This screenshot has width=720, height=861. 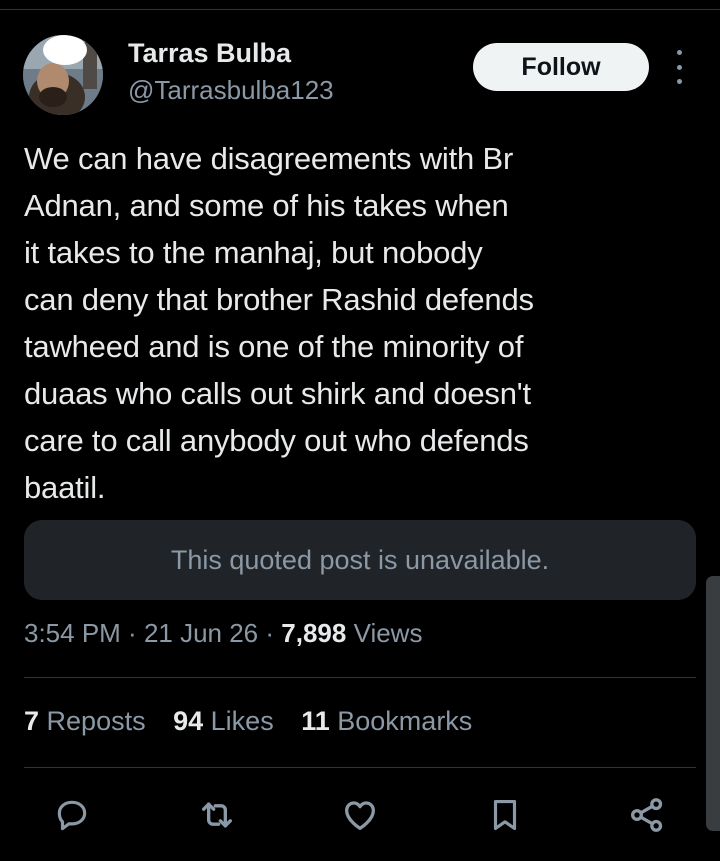 What do you see at coordinates (713, 703) in the screenshot?
I see `scrollbar` at bounding box center [713, 703].